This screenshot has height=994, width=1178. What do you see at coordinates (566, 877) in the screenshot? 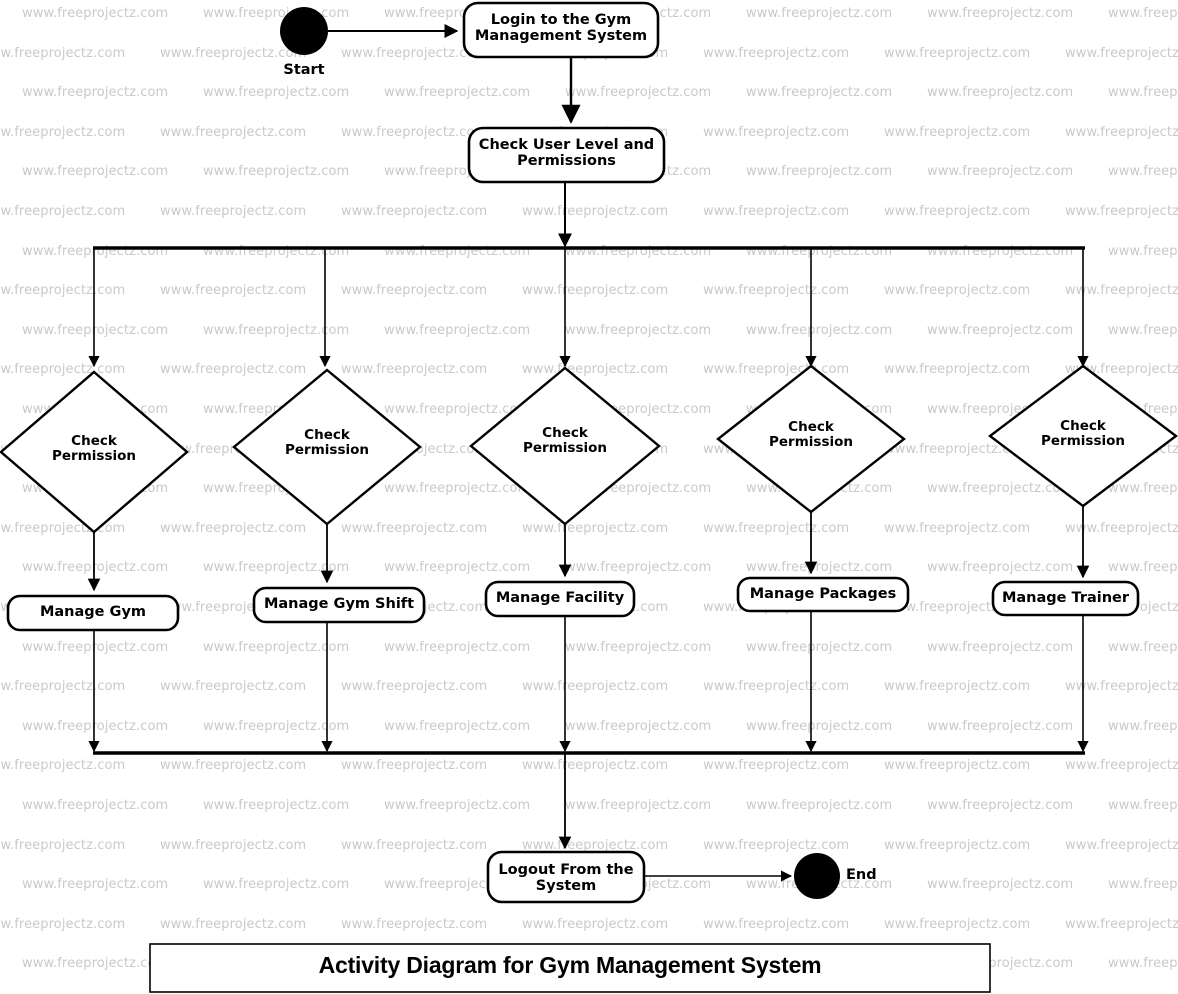
I see `activity-box-logout` at bounding box center [566, 877].